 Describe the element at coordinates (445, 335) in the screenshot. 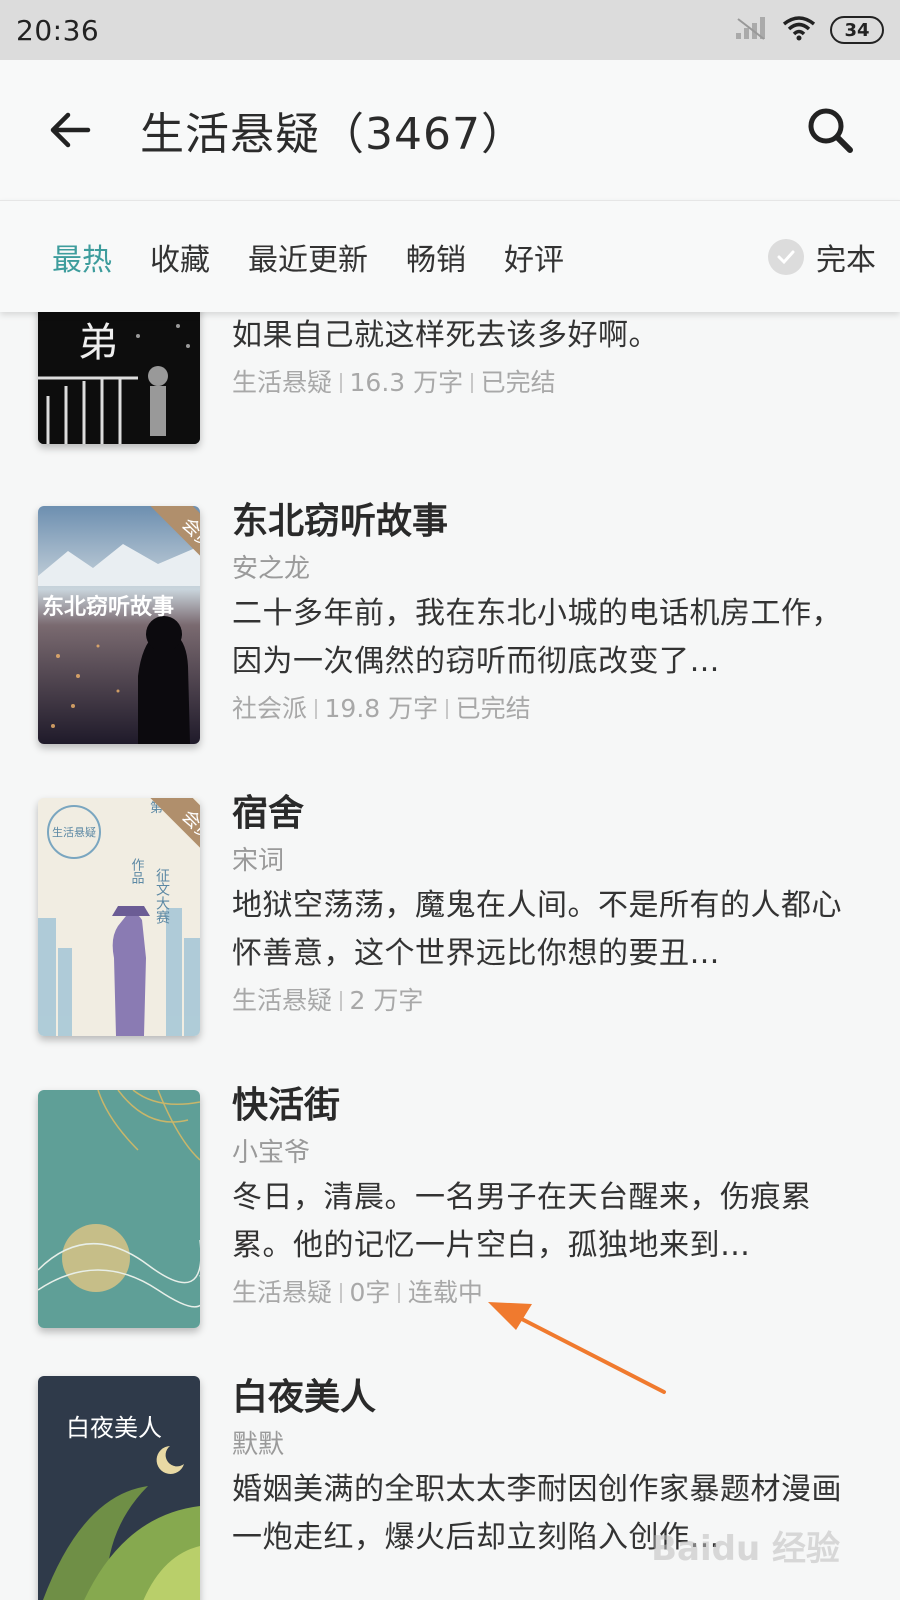

I see `book-description: 从窗口跌落之时，陈诺慢慢闭上眼睛，她想，如果自己就这样死去该多好啊。` at that location.